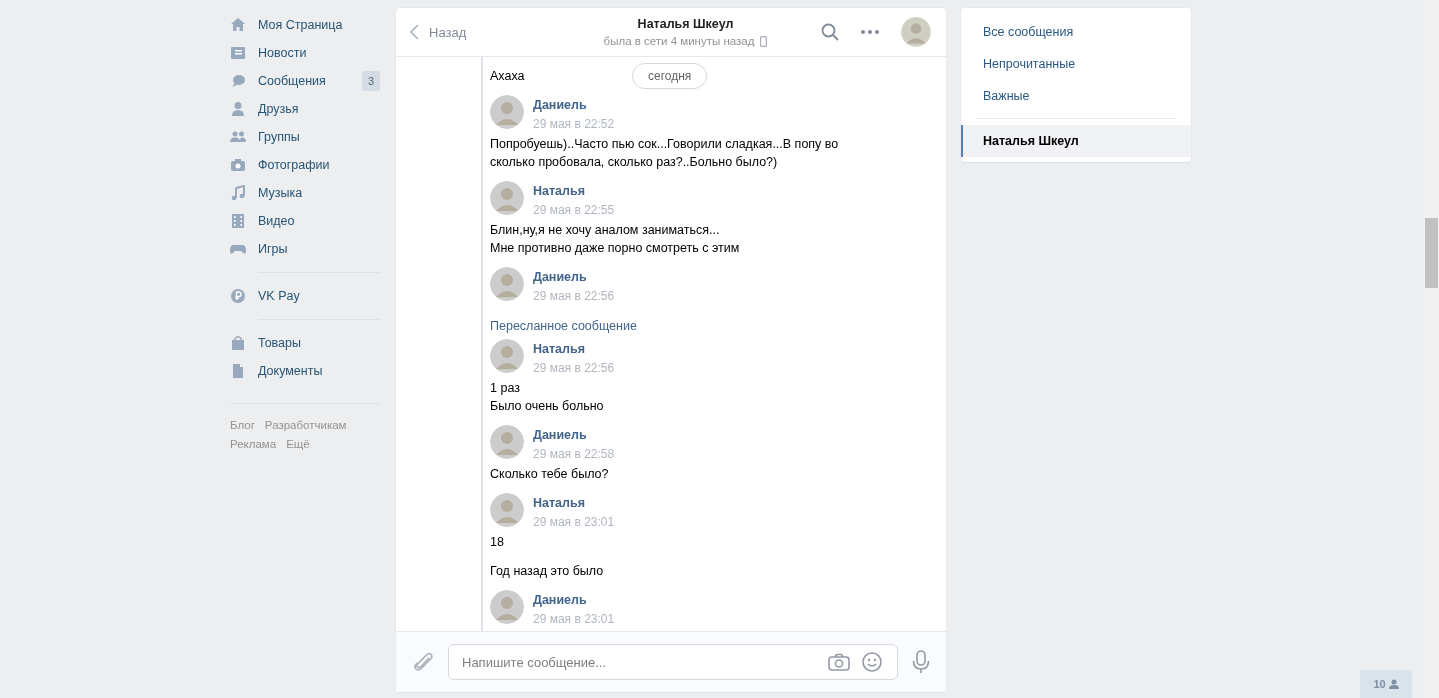  I want to click on filter-item: Все сообщения, so click(1076, 32).